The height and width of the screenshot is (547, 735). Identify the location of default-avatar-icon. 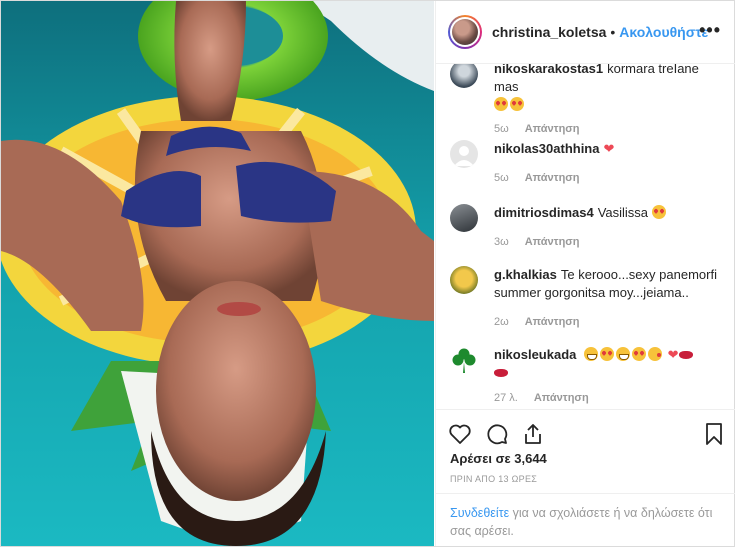
(464, 156).